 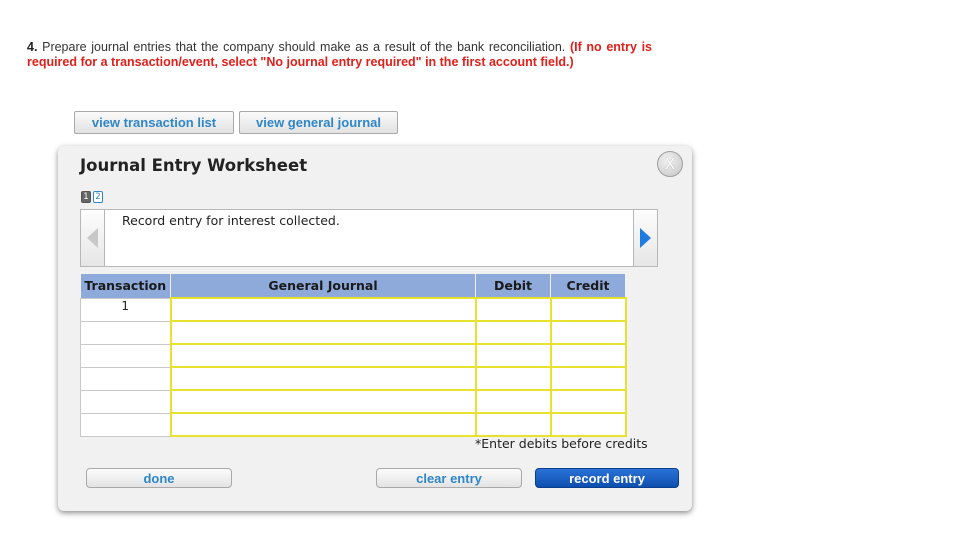 I want to click on column-header-debit: Debit, so click(x=513, y=286).